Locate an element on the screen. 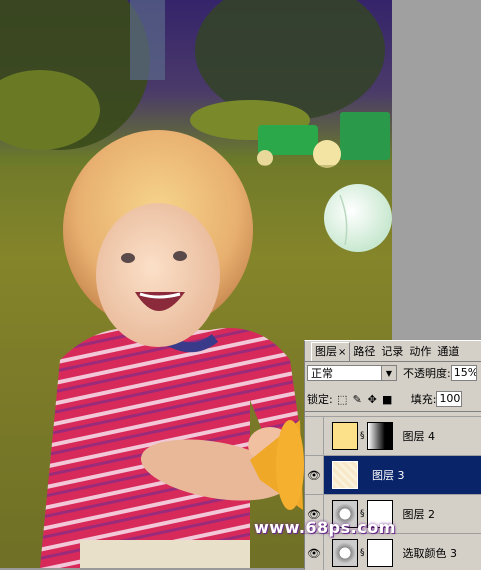 The height and width of the screenshot is (570, 481). lock-all-icon: ■ is located at coordinates (387, 399).